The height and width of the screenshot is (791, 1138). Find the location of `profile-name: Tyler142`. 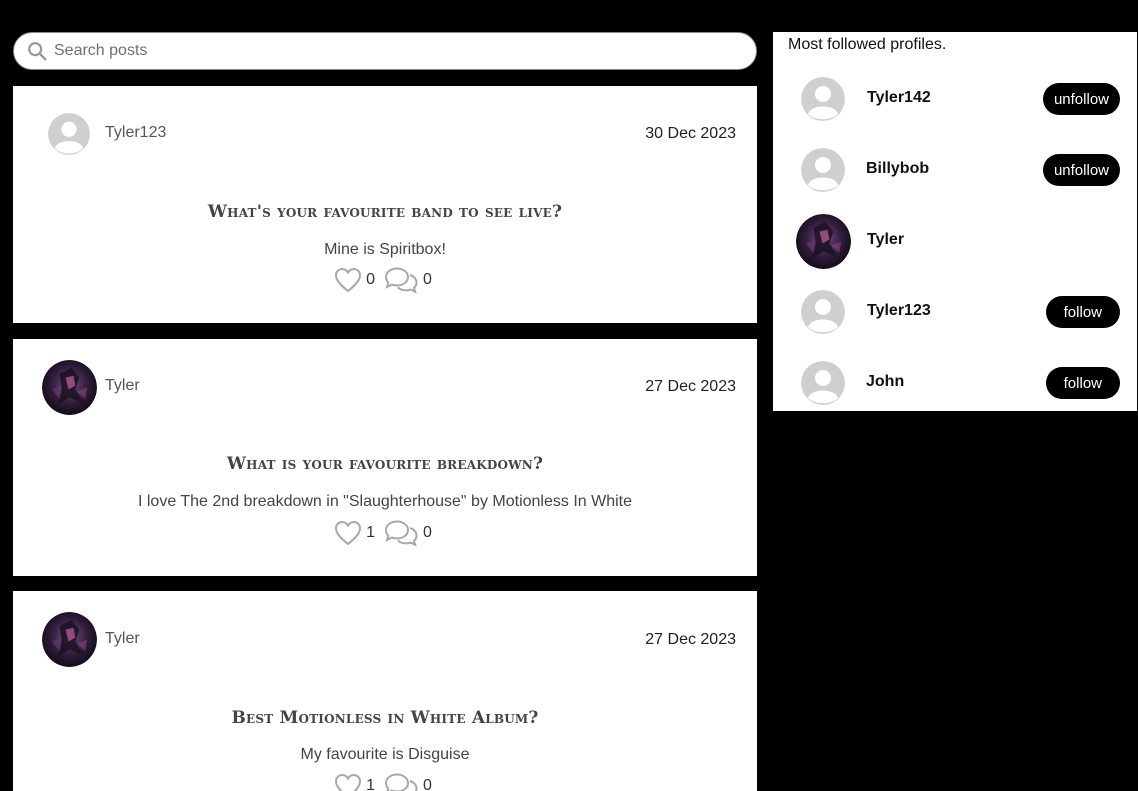

profile-name: Tyler142 is located at coordinates (899, 98).